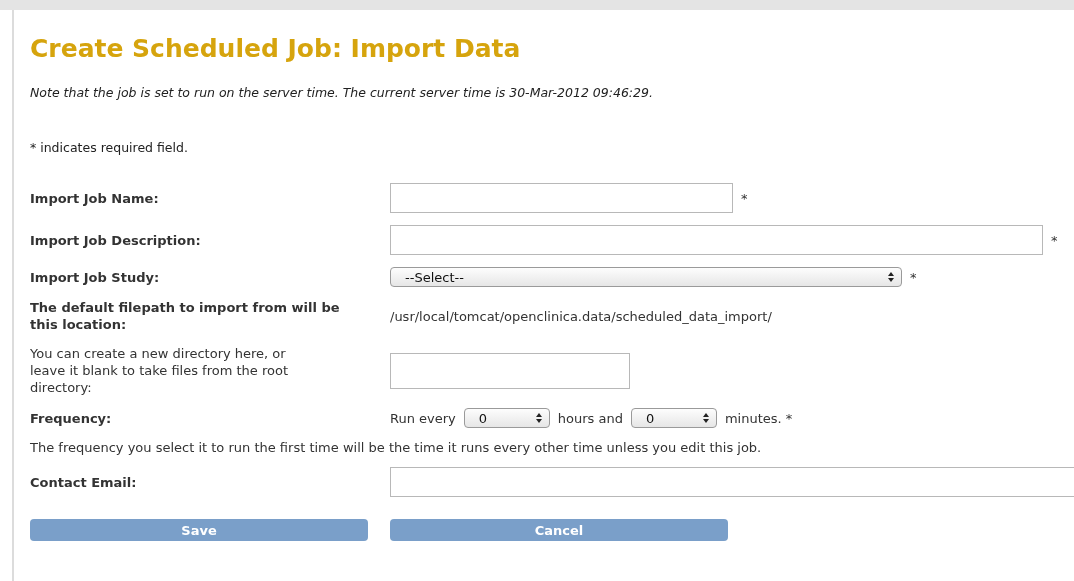 The image size is (1074, 581). Describe the element at coordinates (95, 277) in the screenshot. I see `field-label: Import Job Study:` at that location.